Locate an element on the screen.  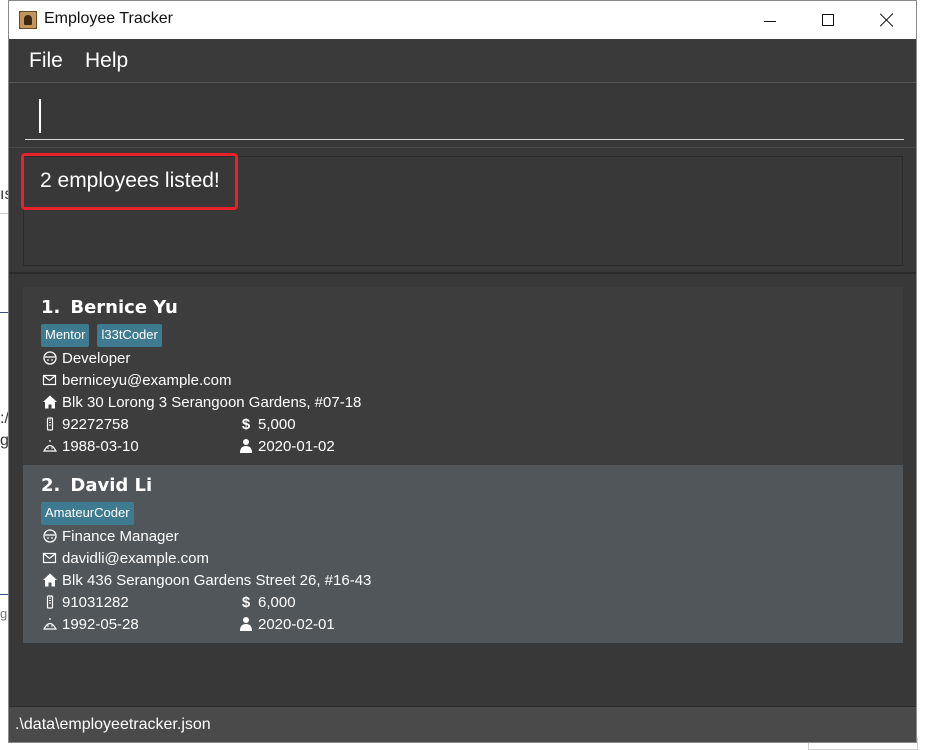
employee-name: Bernice Yu is located at coordinates (124, 307).